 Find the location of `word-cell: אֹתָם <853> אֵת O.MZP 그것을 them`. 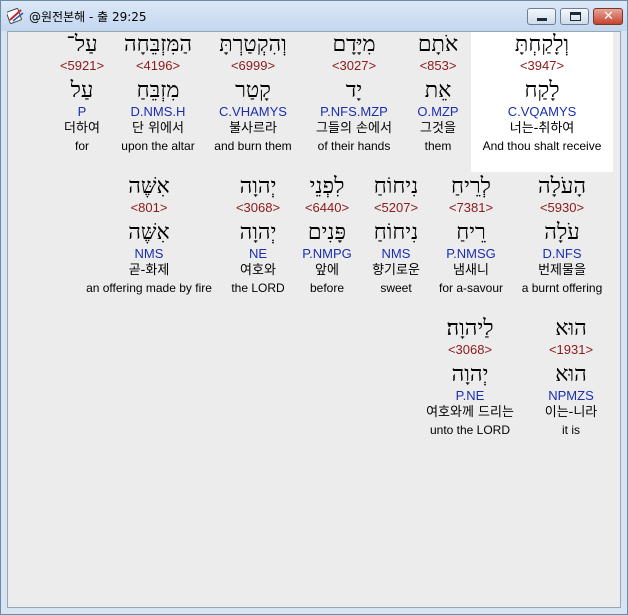

word-cell: אֹתָם <853> אֵת O.MZP 그것을 them is located at coordinates (438, 93).